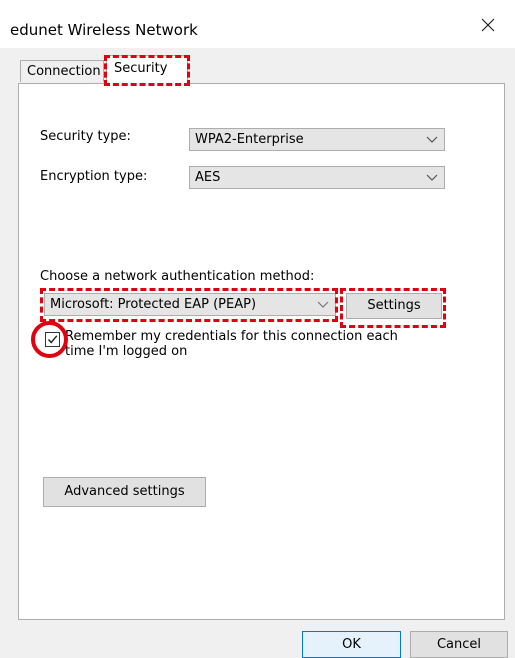 Image resolution: width=515 pixels, height=658 pixels. Describe the element at coordinates (104, 30) in the screenshot. I see `window-title: edunet Wireless Network` at that location.